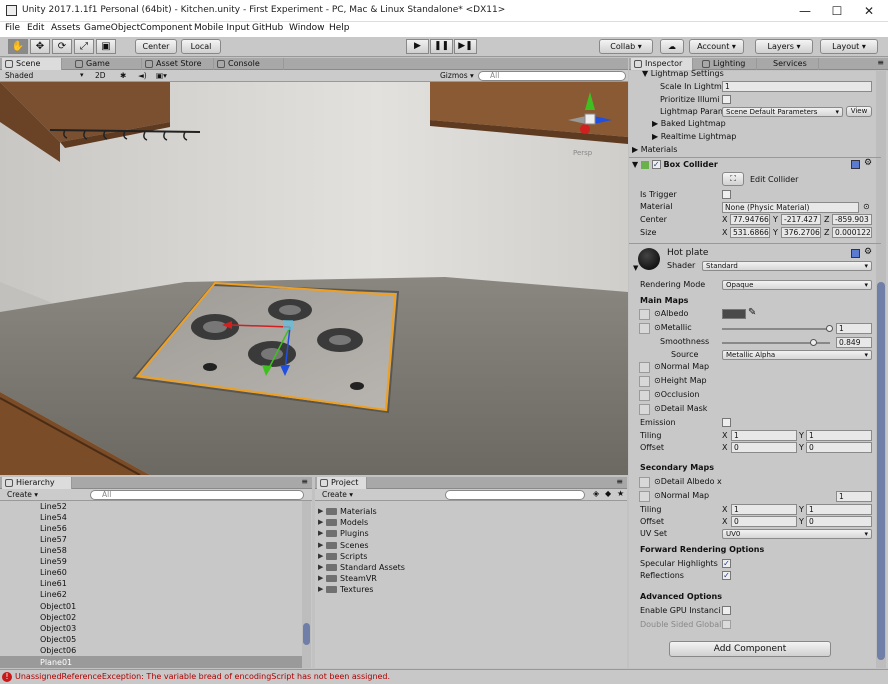  Describe the element at coordinates (750, 219) in the screenshot. I see `center-x-field: 77.94766` at that location.